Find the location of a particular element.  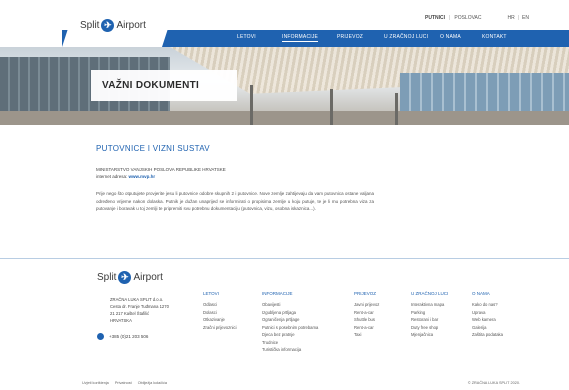

site-logo: Split ✈ Airport is located at coordinates (113, 25).